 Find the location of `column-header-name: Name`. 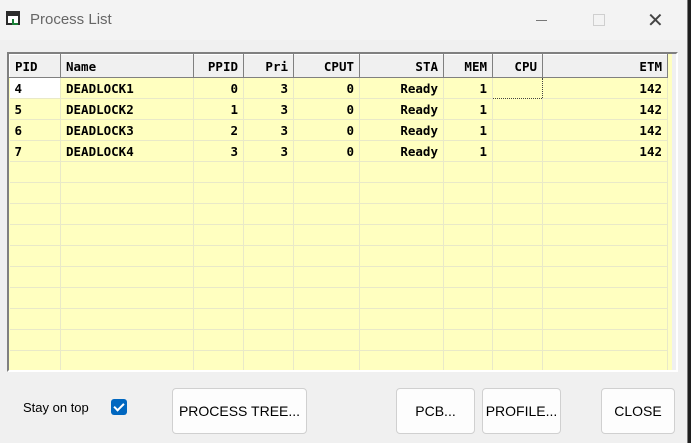

column-header-name: Name is located at coordinates (127, 66).